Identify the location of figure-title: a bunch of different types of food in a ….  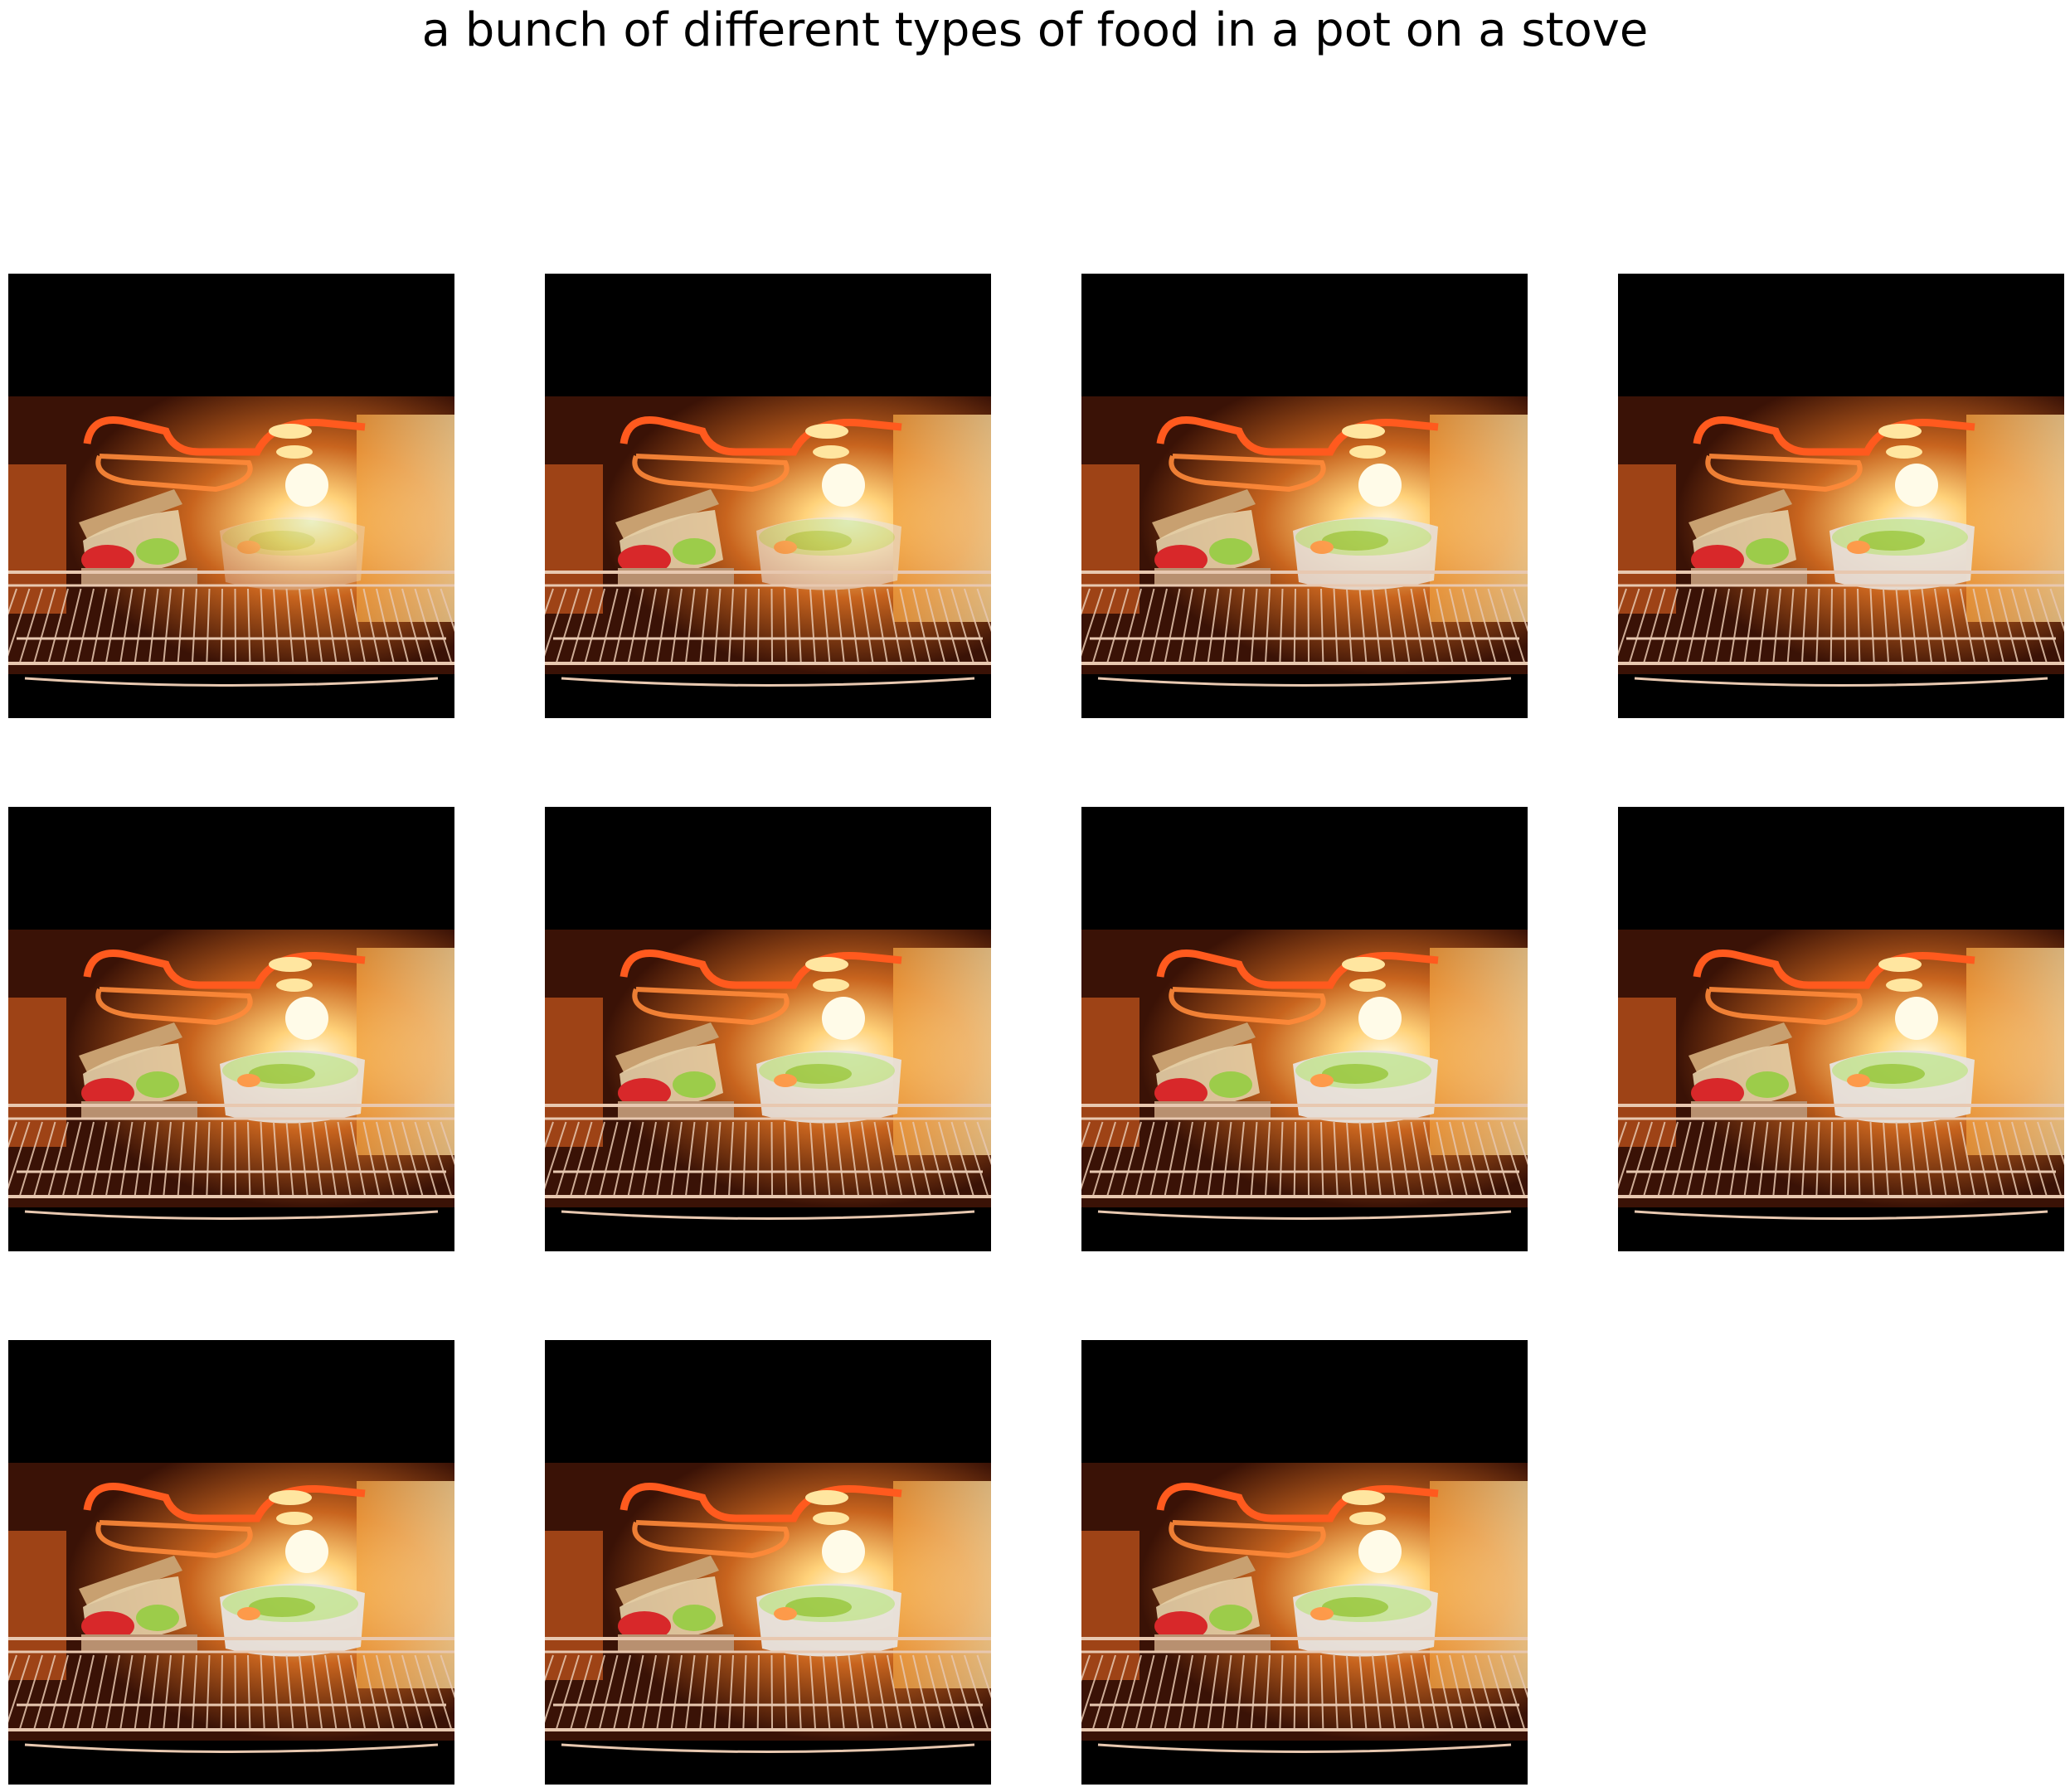
(1035, 30).